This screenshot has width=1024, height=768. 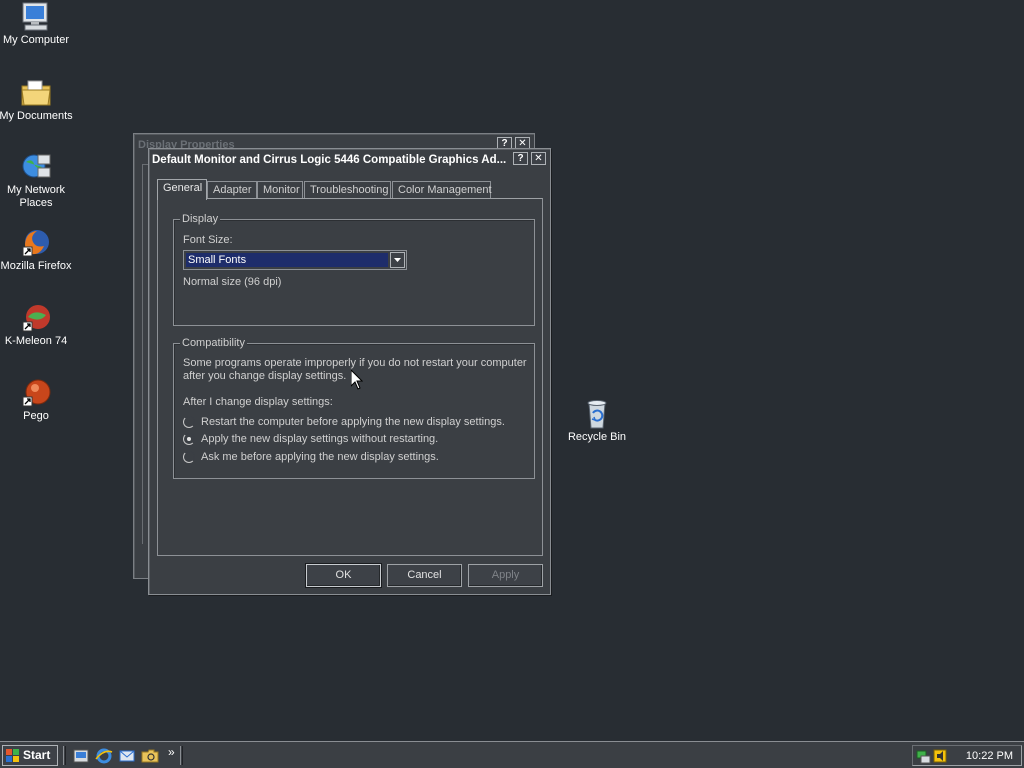 I want to click on windows-explorer-icon, so click(x=150, y=756).